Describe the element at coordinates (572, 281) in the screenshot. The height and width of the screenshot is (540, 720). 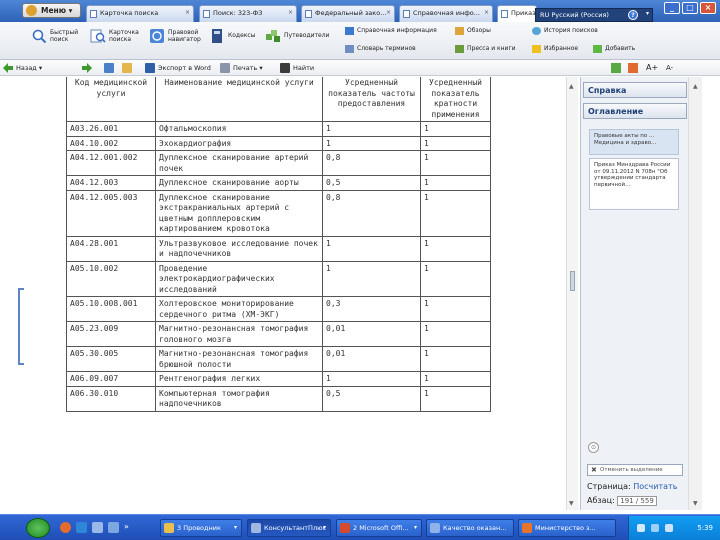
I see `scroll-thumb` at that location.